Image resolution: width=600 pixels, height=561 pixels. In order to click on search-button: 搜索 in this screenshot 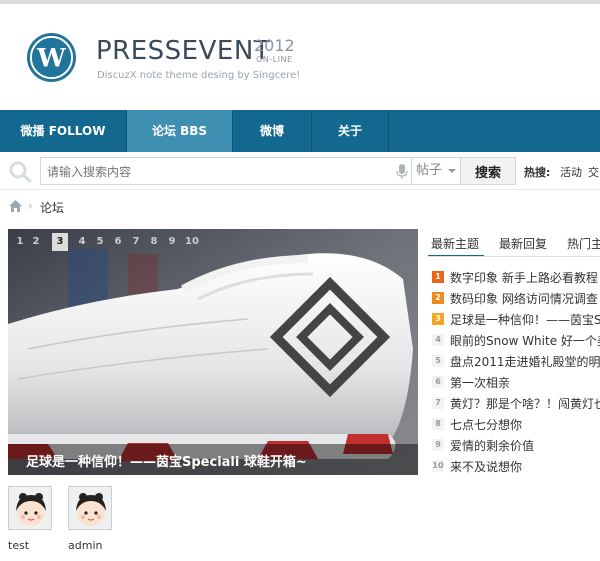, I will do `click(488, 171)`.